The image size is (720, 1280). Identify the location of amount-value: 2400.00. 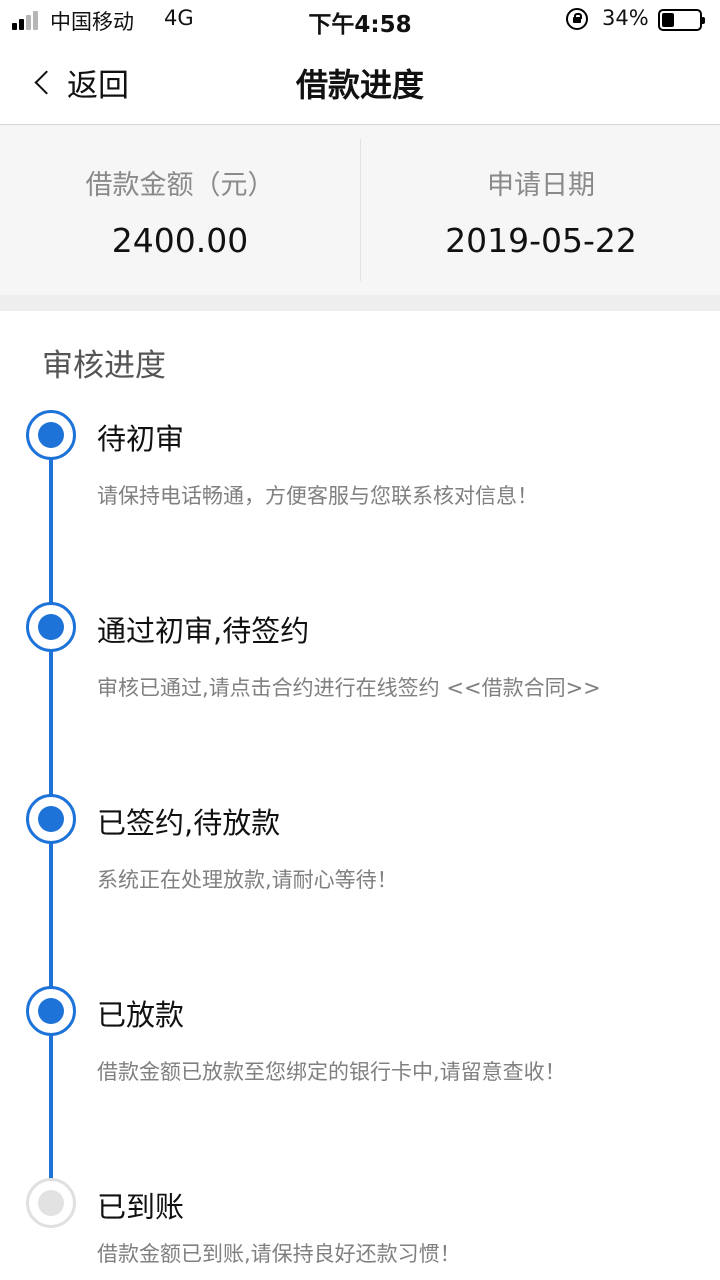
(180, 240).